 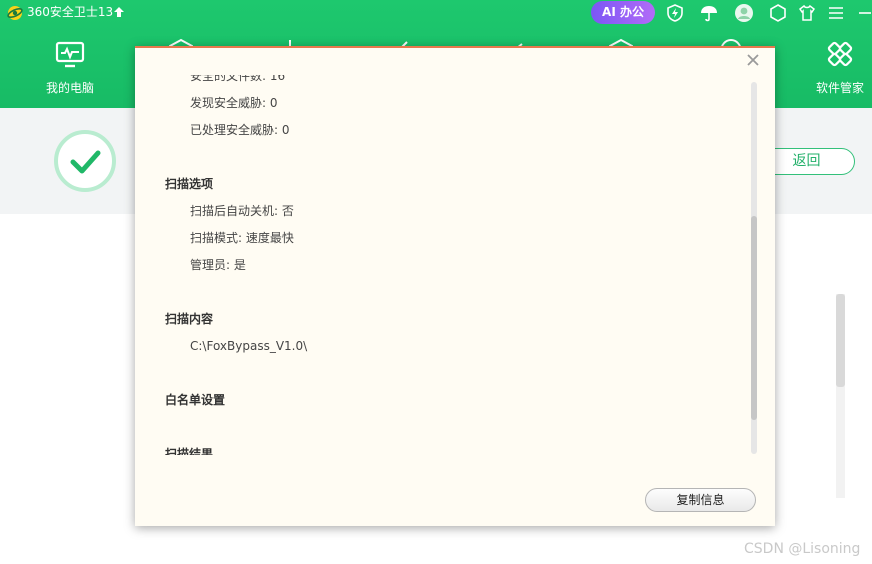 I want to click on app-title: 360安全卫士13, so click(x=70, y=12).